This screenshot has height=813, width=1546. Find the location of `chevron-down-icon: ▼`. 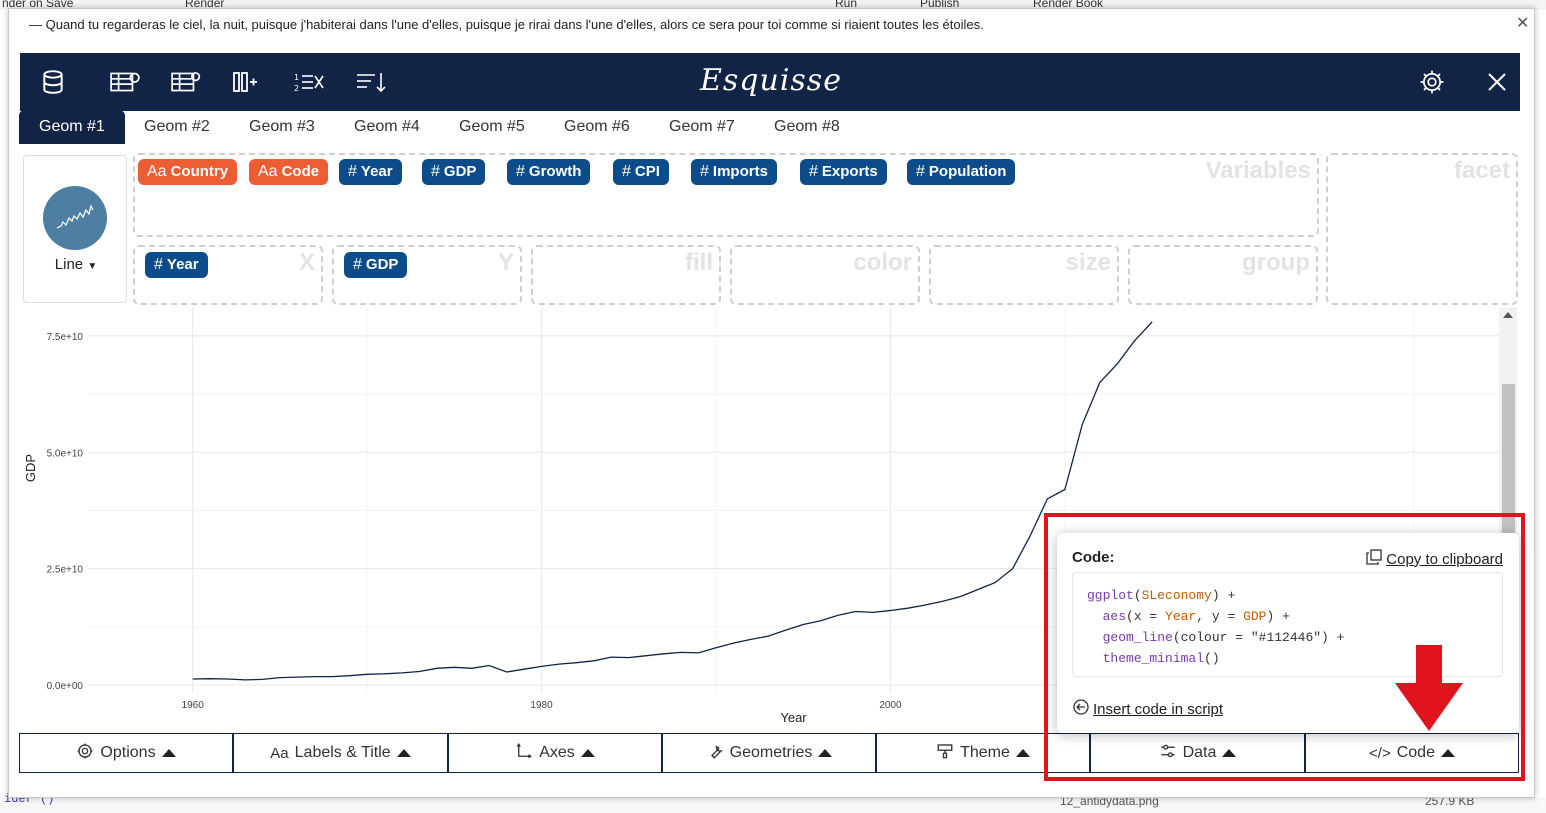

chevron-down-icon: ▼ is located at coordinates (92, 266).